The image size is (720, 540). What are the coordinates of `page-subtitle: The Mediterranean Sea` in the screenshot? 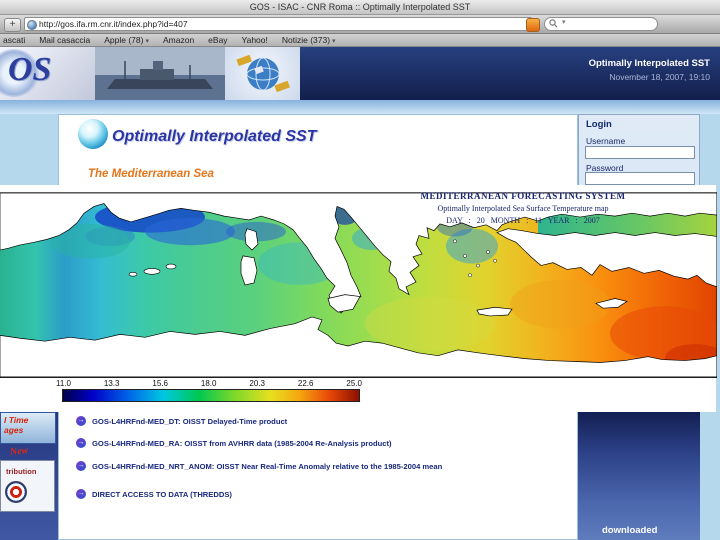 It's located at (151, 174).